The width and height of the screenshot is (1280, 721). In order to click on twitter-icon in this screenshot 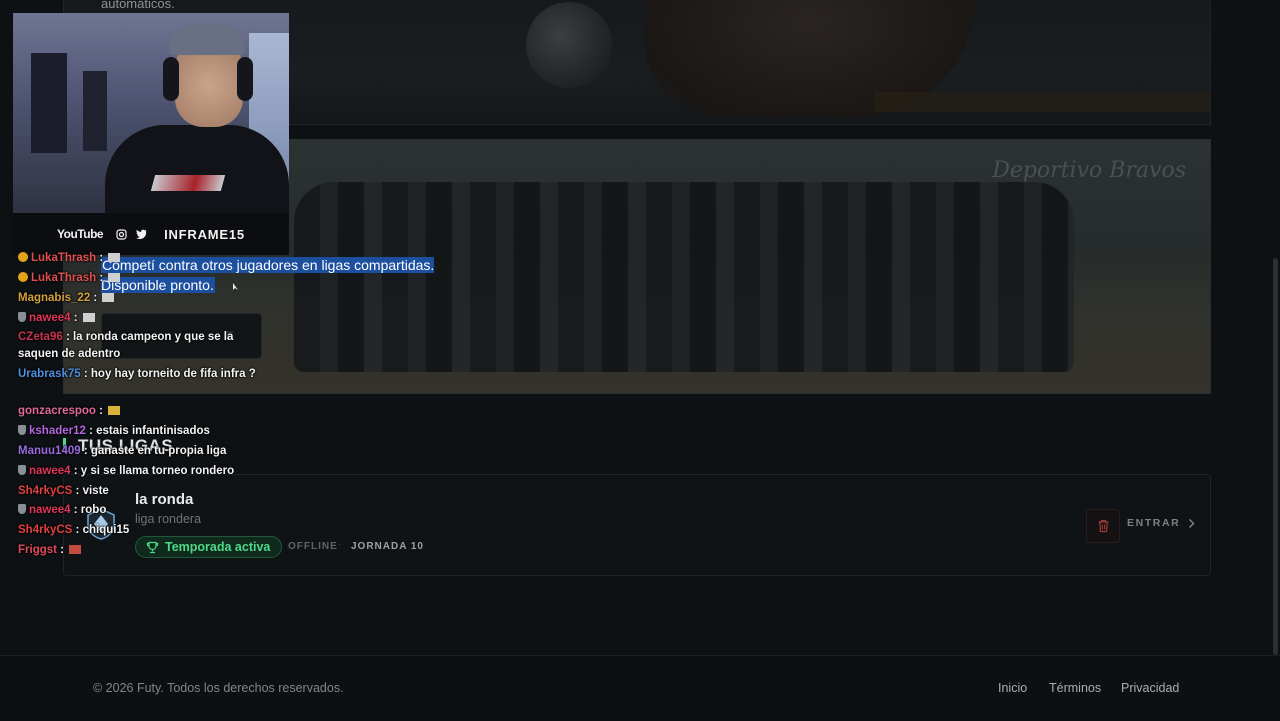, I will do `click(141, 234)`.